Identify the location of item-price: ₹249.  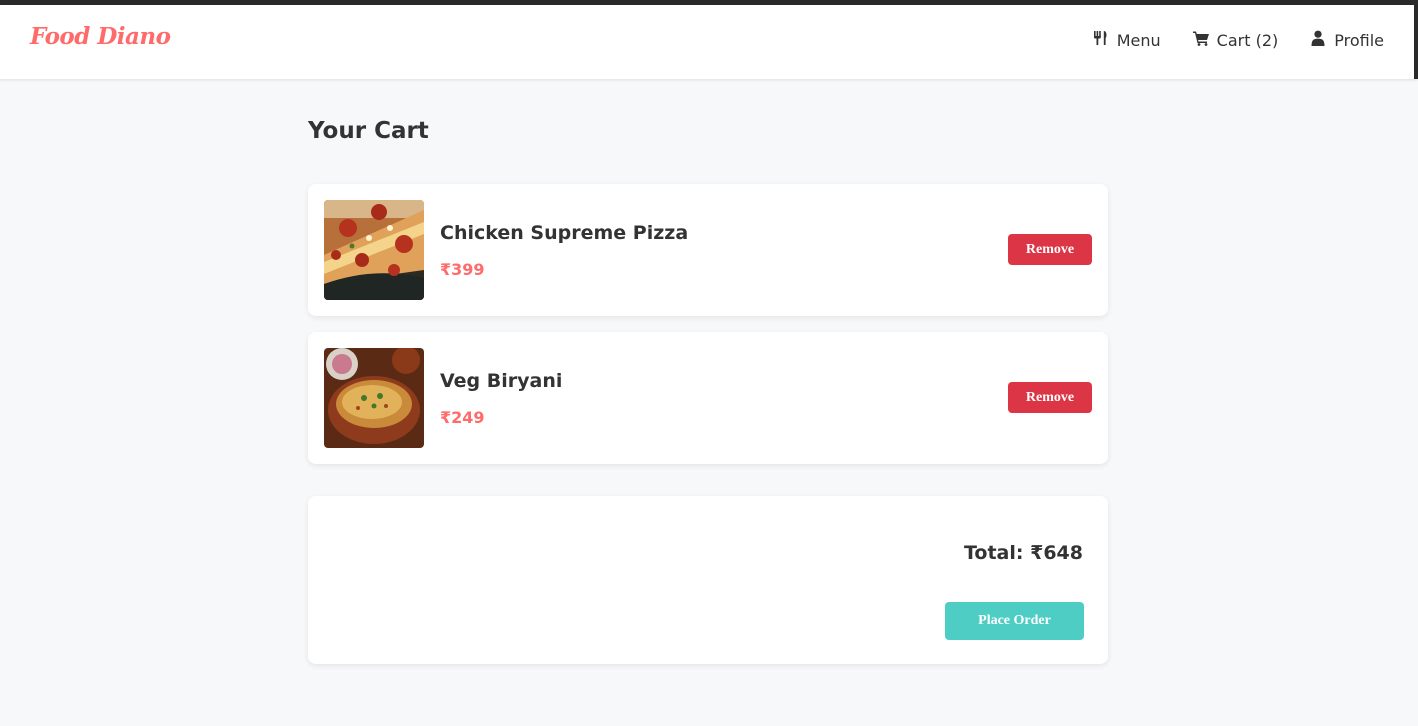
(462, 417).